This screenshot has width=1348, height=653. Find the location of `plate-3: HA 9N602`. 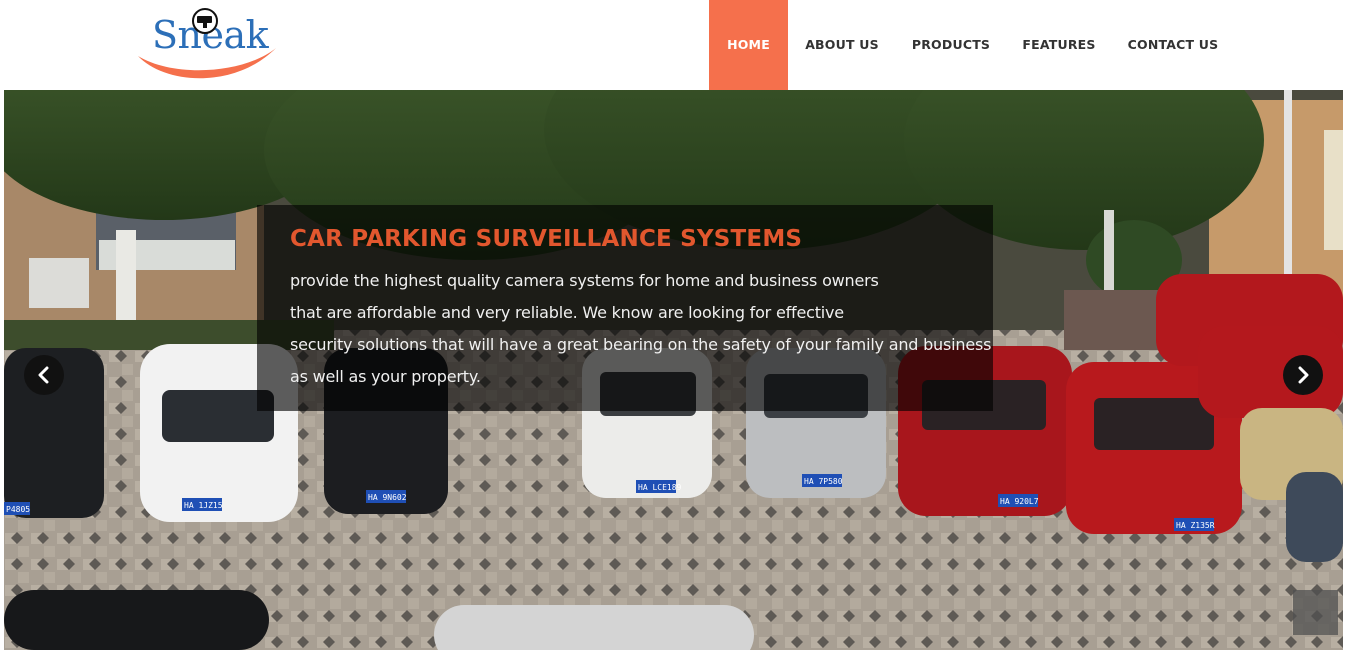

plate-3: HA 9N602 is located at coordinates (387, 497).